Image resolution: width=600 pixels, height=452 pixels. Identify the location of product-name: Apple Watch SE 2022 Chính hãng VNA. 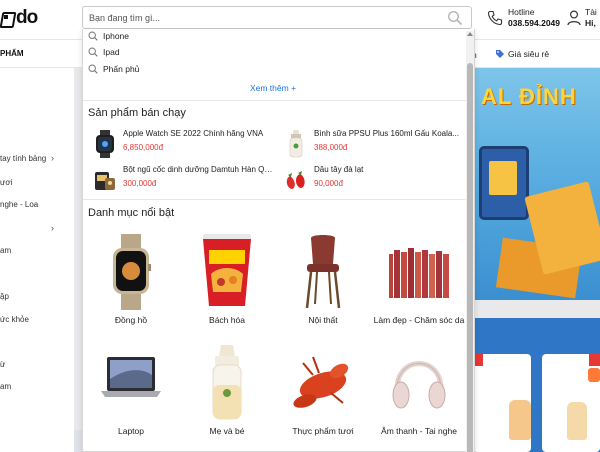
(193, 133).